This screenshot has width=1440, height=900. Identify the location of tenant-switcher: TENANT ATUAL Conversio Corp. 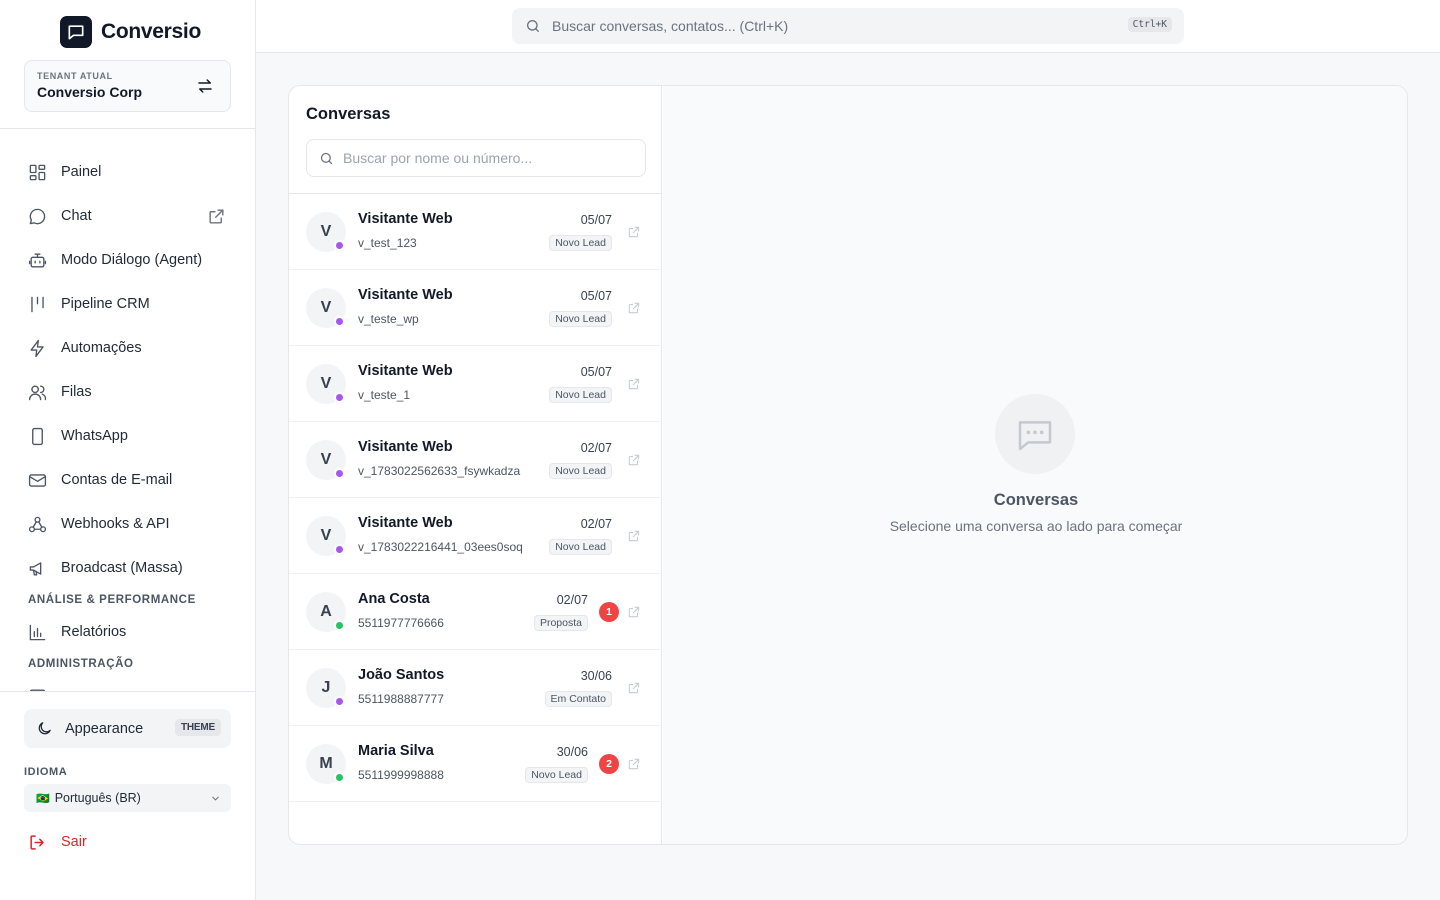
(127, 86).